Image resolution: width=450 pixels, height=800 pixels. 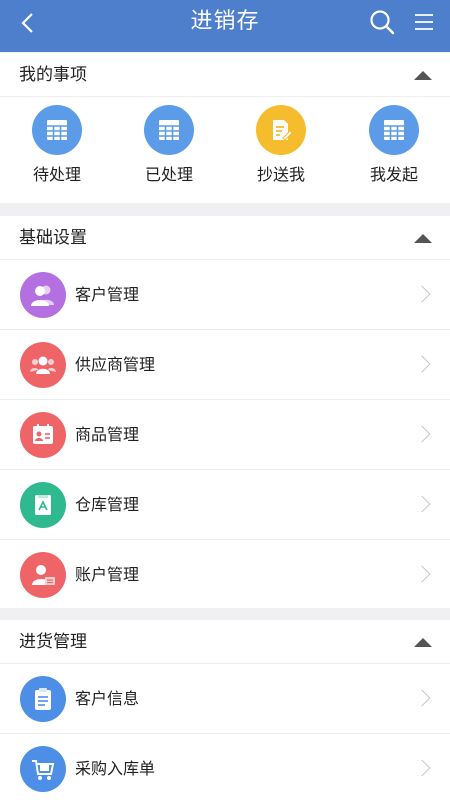 I want to click on section-title: 我的事项, so click(x=53, y=75).